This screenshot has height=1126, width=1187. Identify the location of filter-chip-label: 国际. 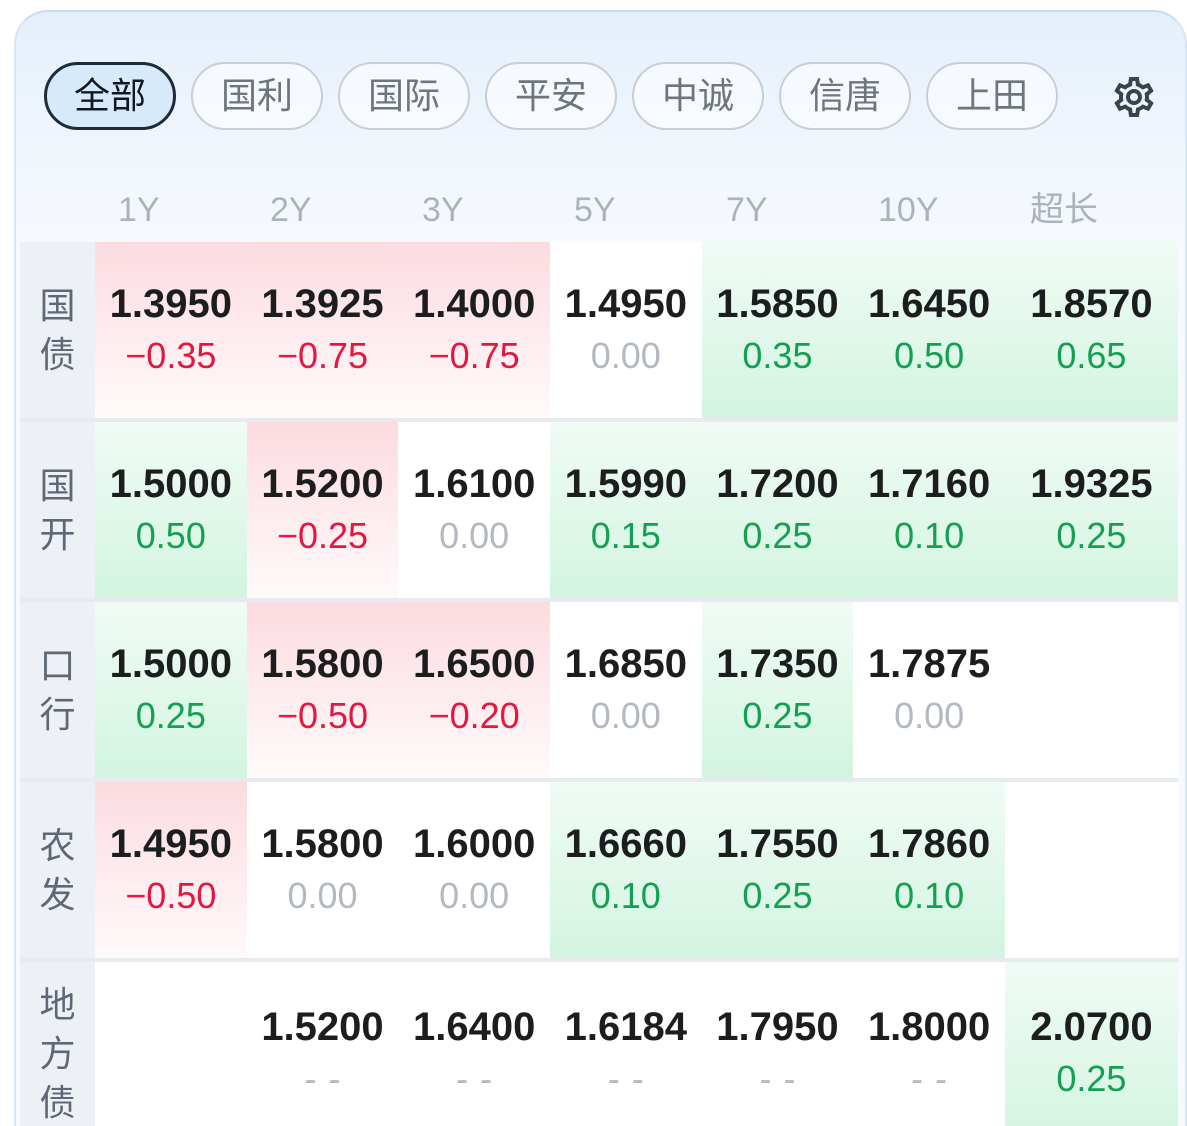
(403, 95).